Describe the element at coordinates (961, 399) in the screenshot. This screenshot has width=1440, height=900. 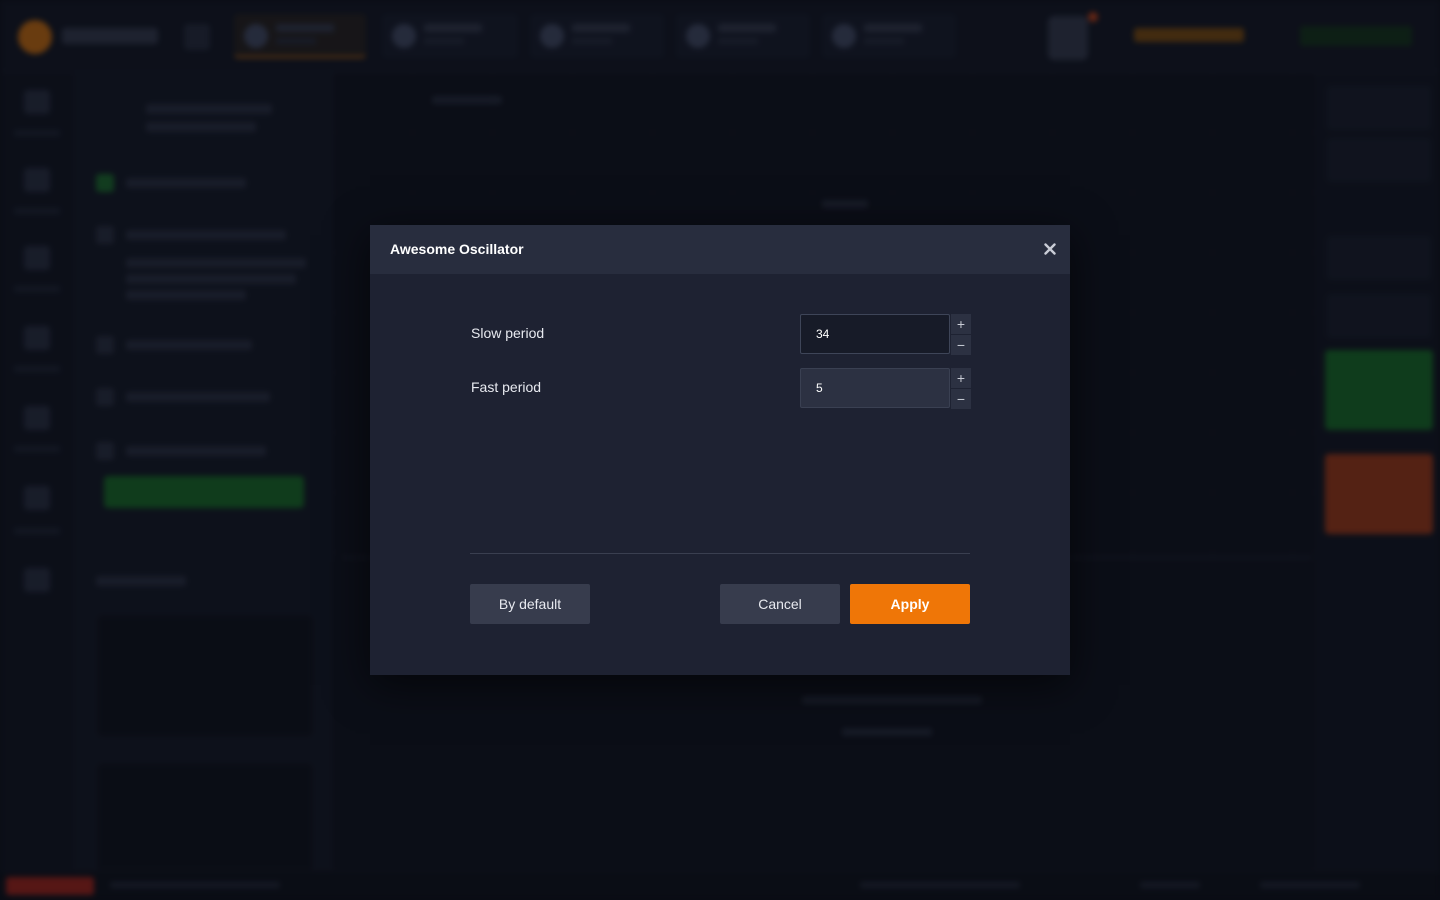
I see `fast-period-decrement-button: −` at that location.